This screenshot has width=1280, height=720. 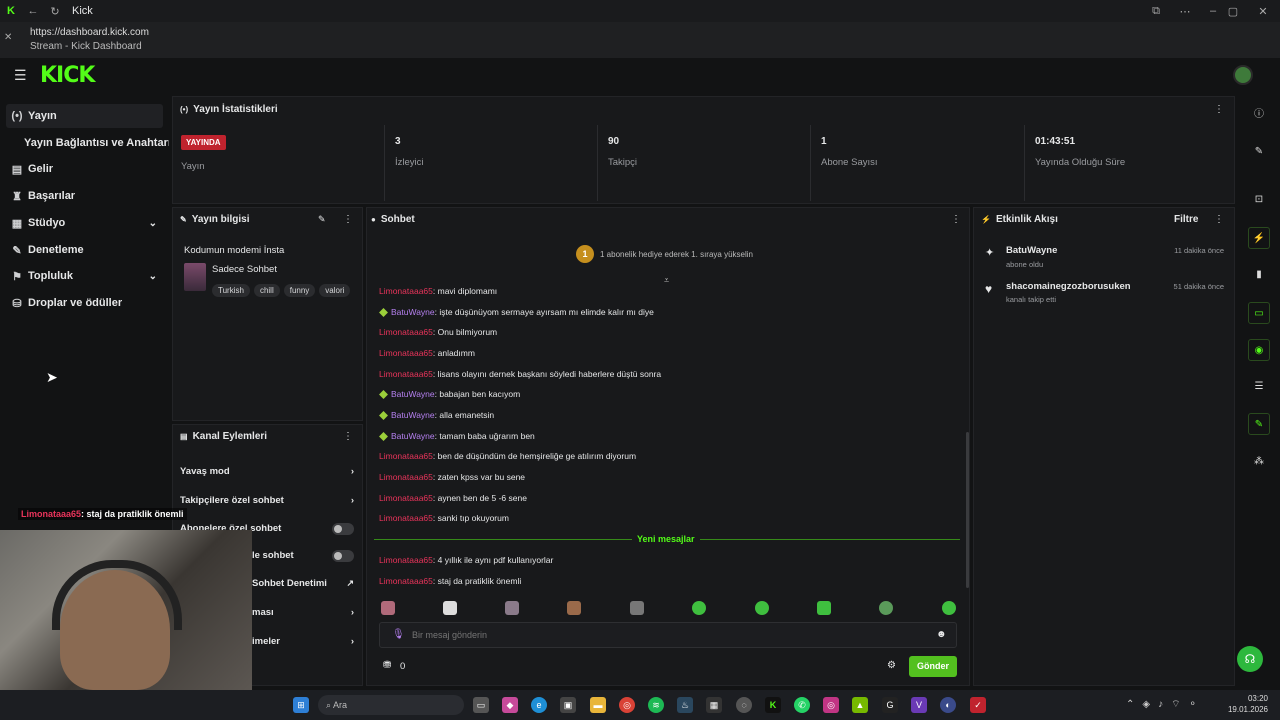 What do you see at coordinates (1243, 75) in the screenshot?
I see `user-avatar` at bounding box center [1243, 75].